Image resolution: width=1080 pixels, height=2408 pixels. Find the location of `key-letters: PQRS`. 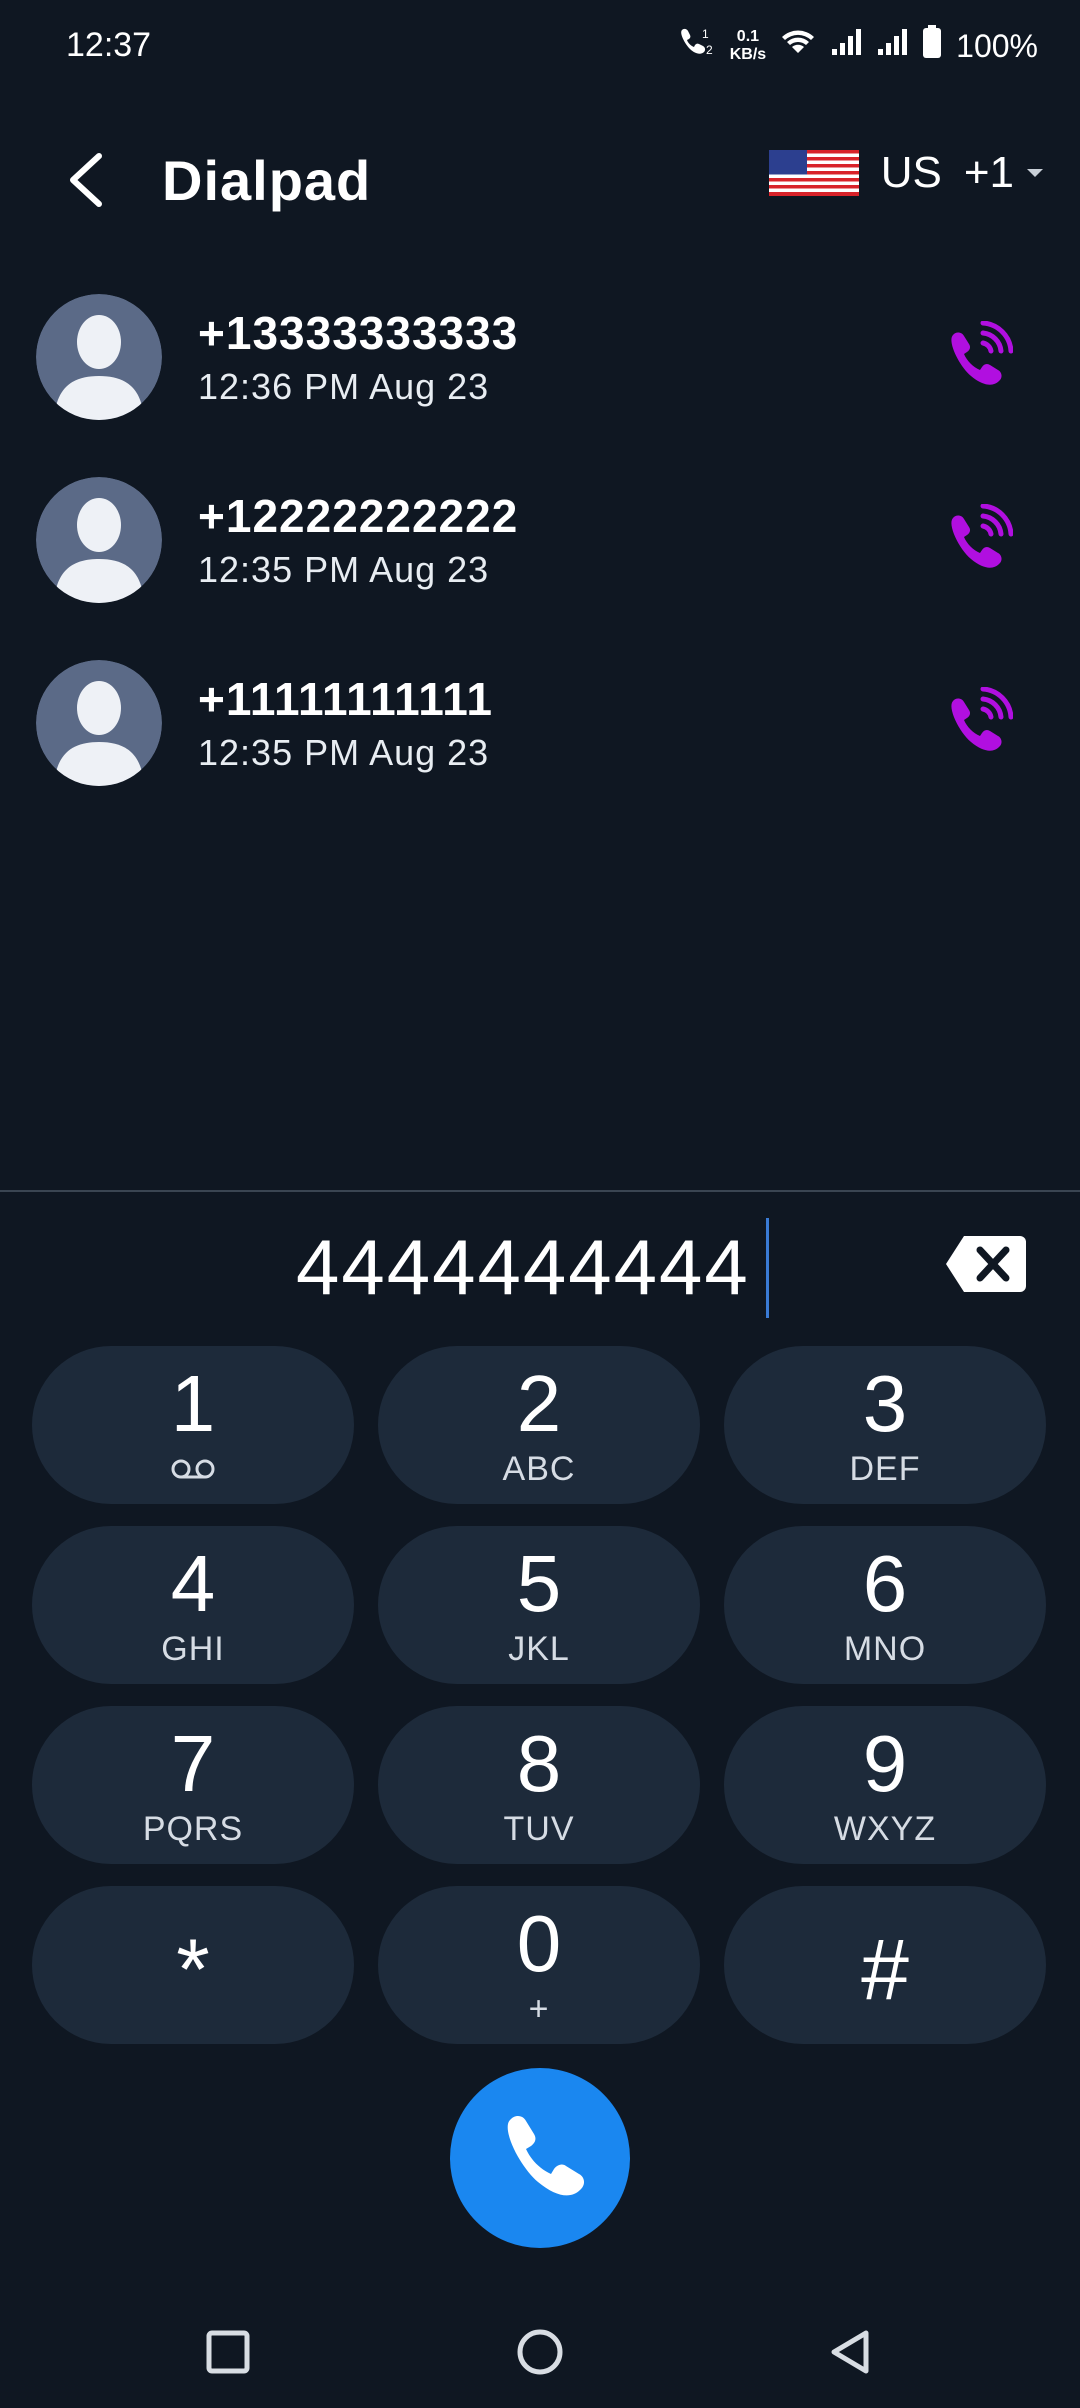

key-letters: PQRS is located at coordinates (193, 1829).